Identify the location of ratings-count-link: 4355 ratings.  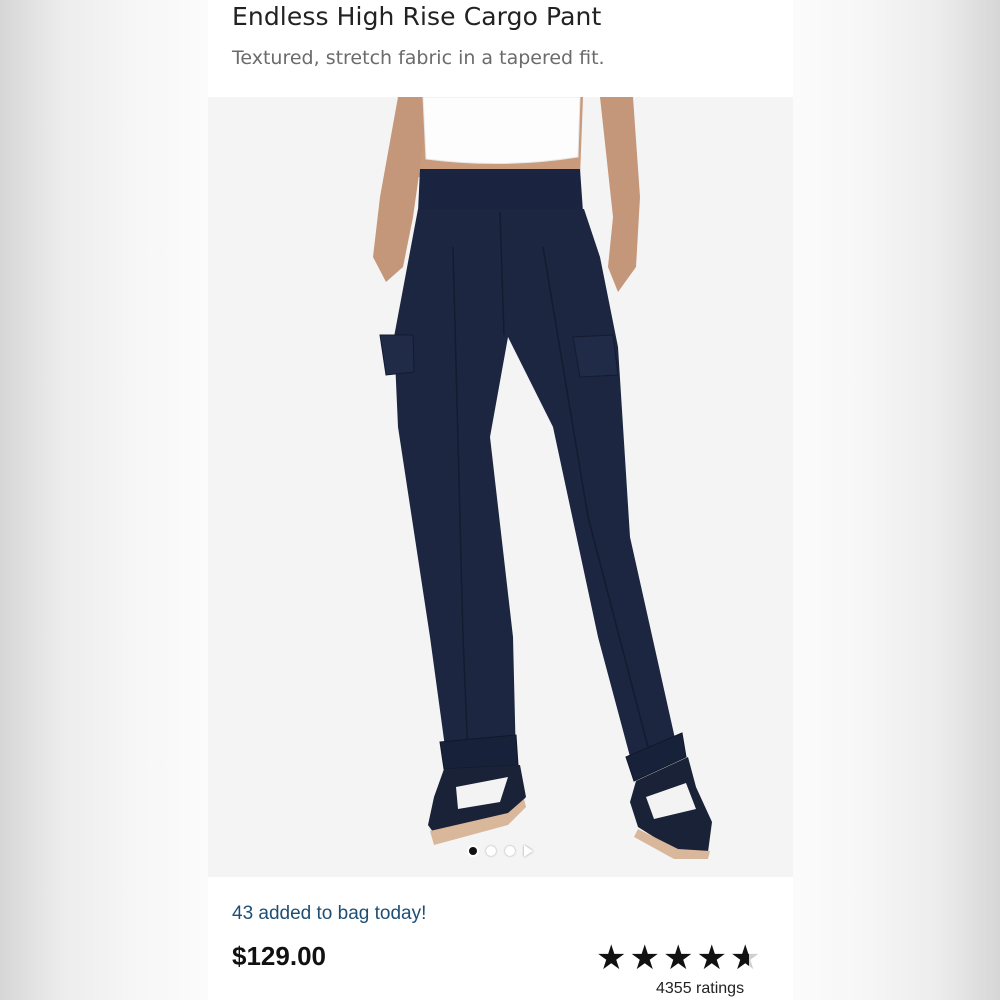
(700, 989).